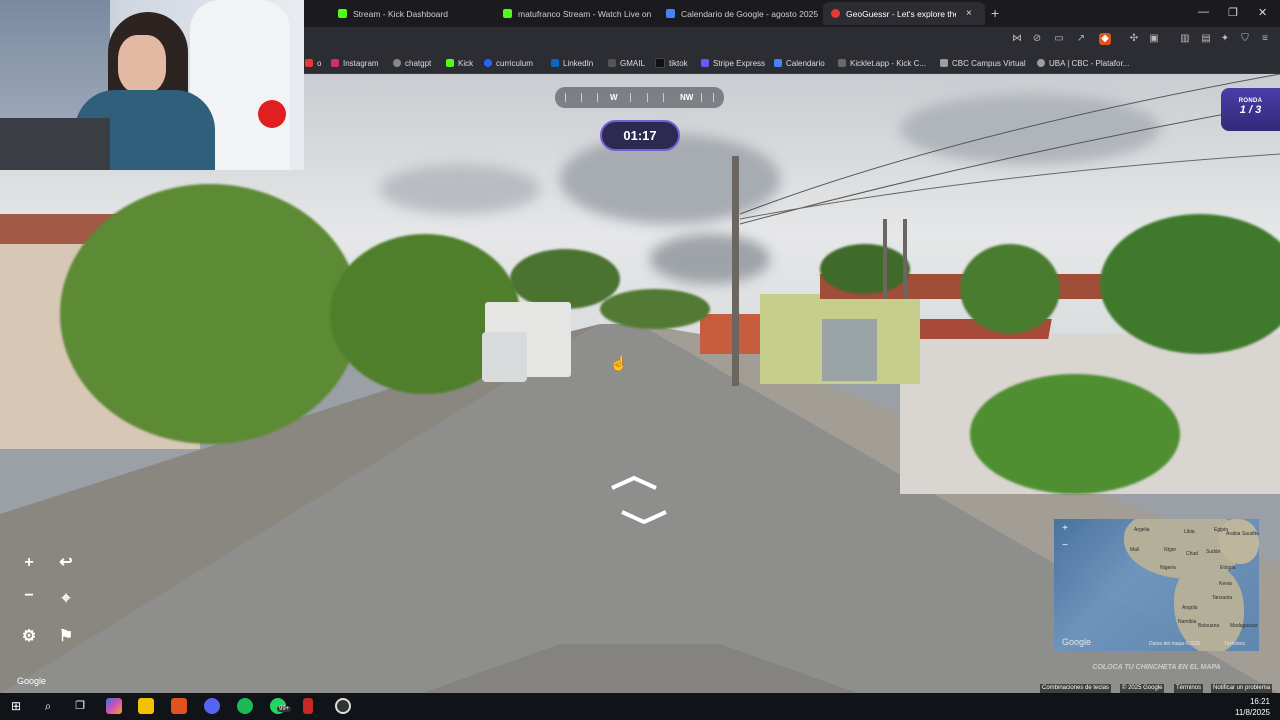 The height and width of the screenshot is (720, 1280). Describe the element at coordinates (343, 706) in the screenshot. I see `obs-icon` at that location.